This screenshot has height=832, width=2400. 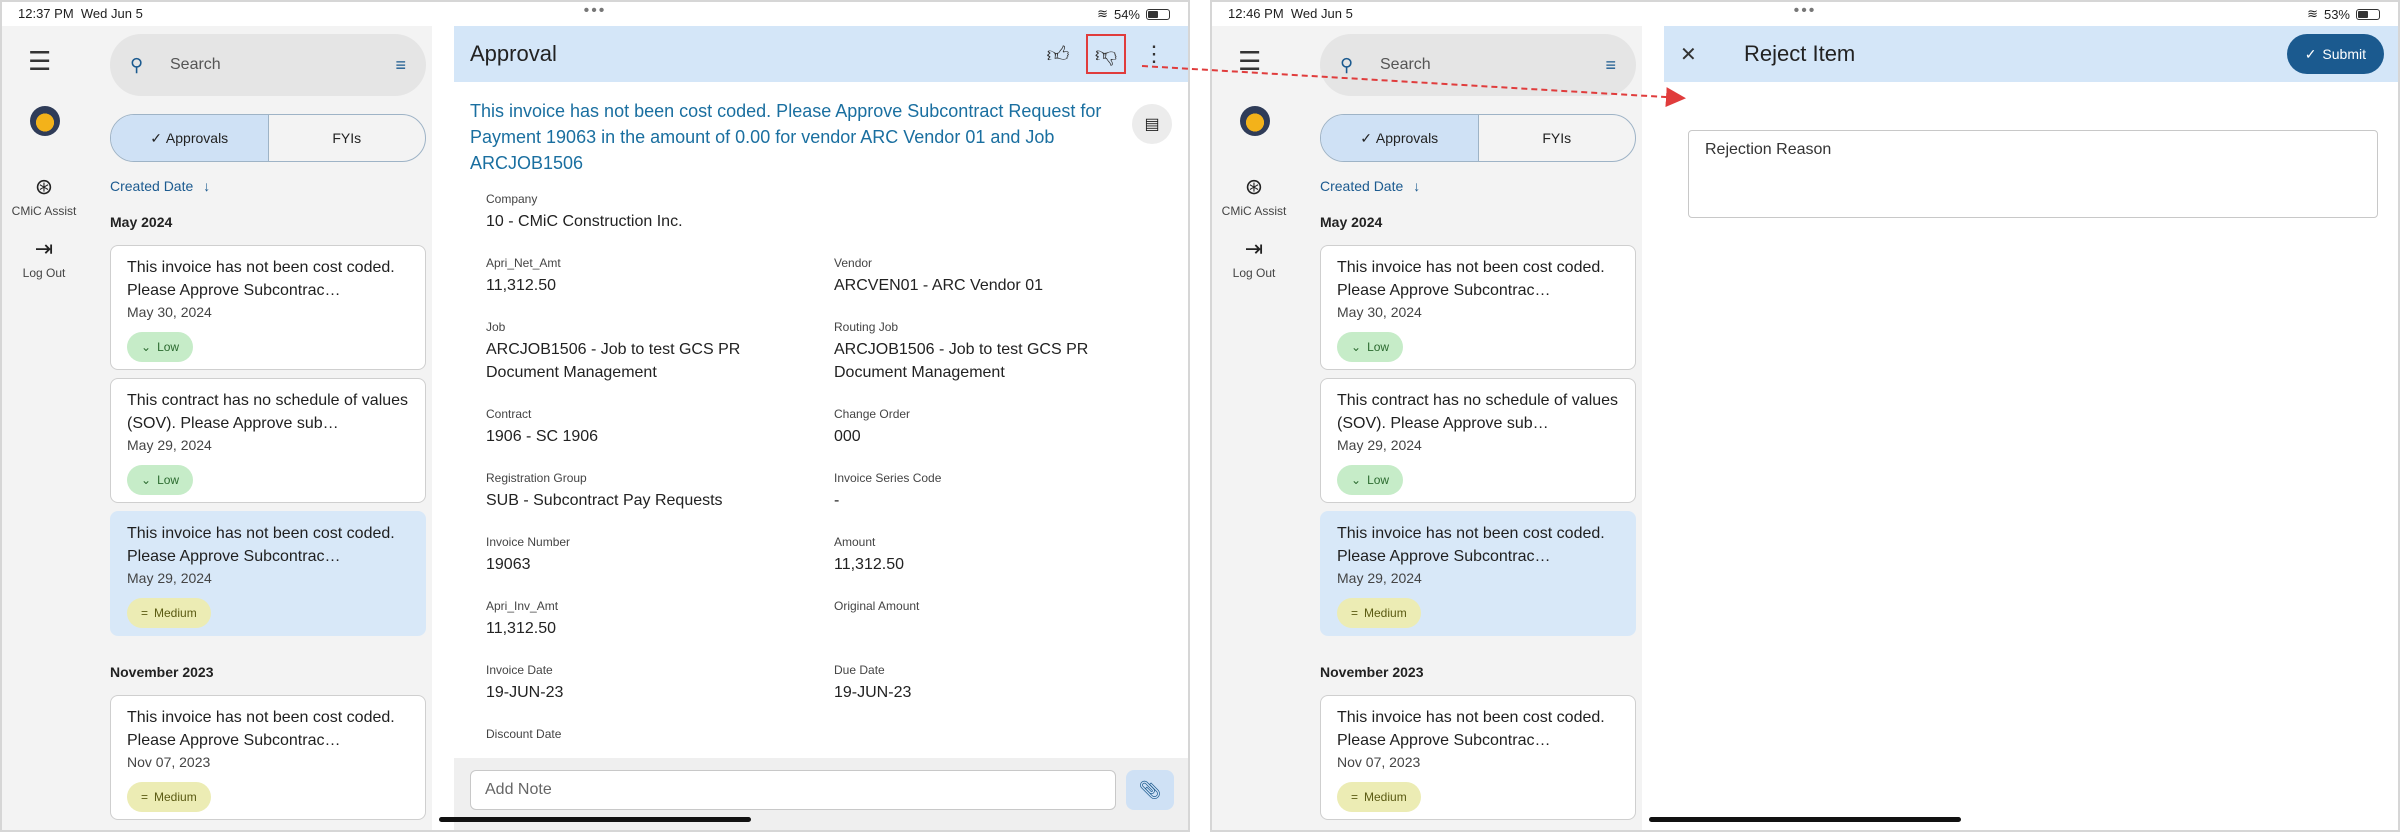 What do you see at coordinates (938, 275) in the screenshot?
I see `field-vendor: Vendor ARCVEN01 - ARC Vendor 01` at bounding box center [938, 275].